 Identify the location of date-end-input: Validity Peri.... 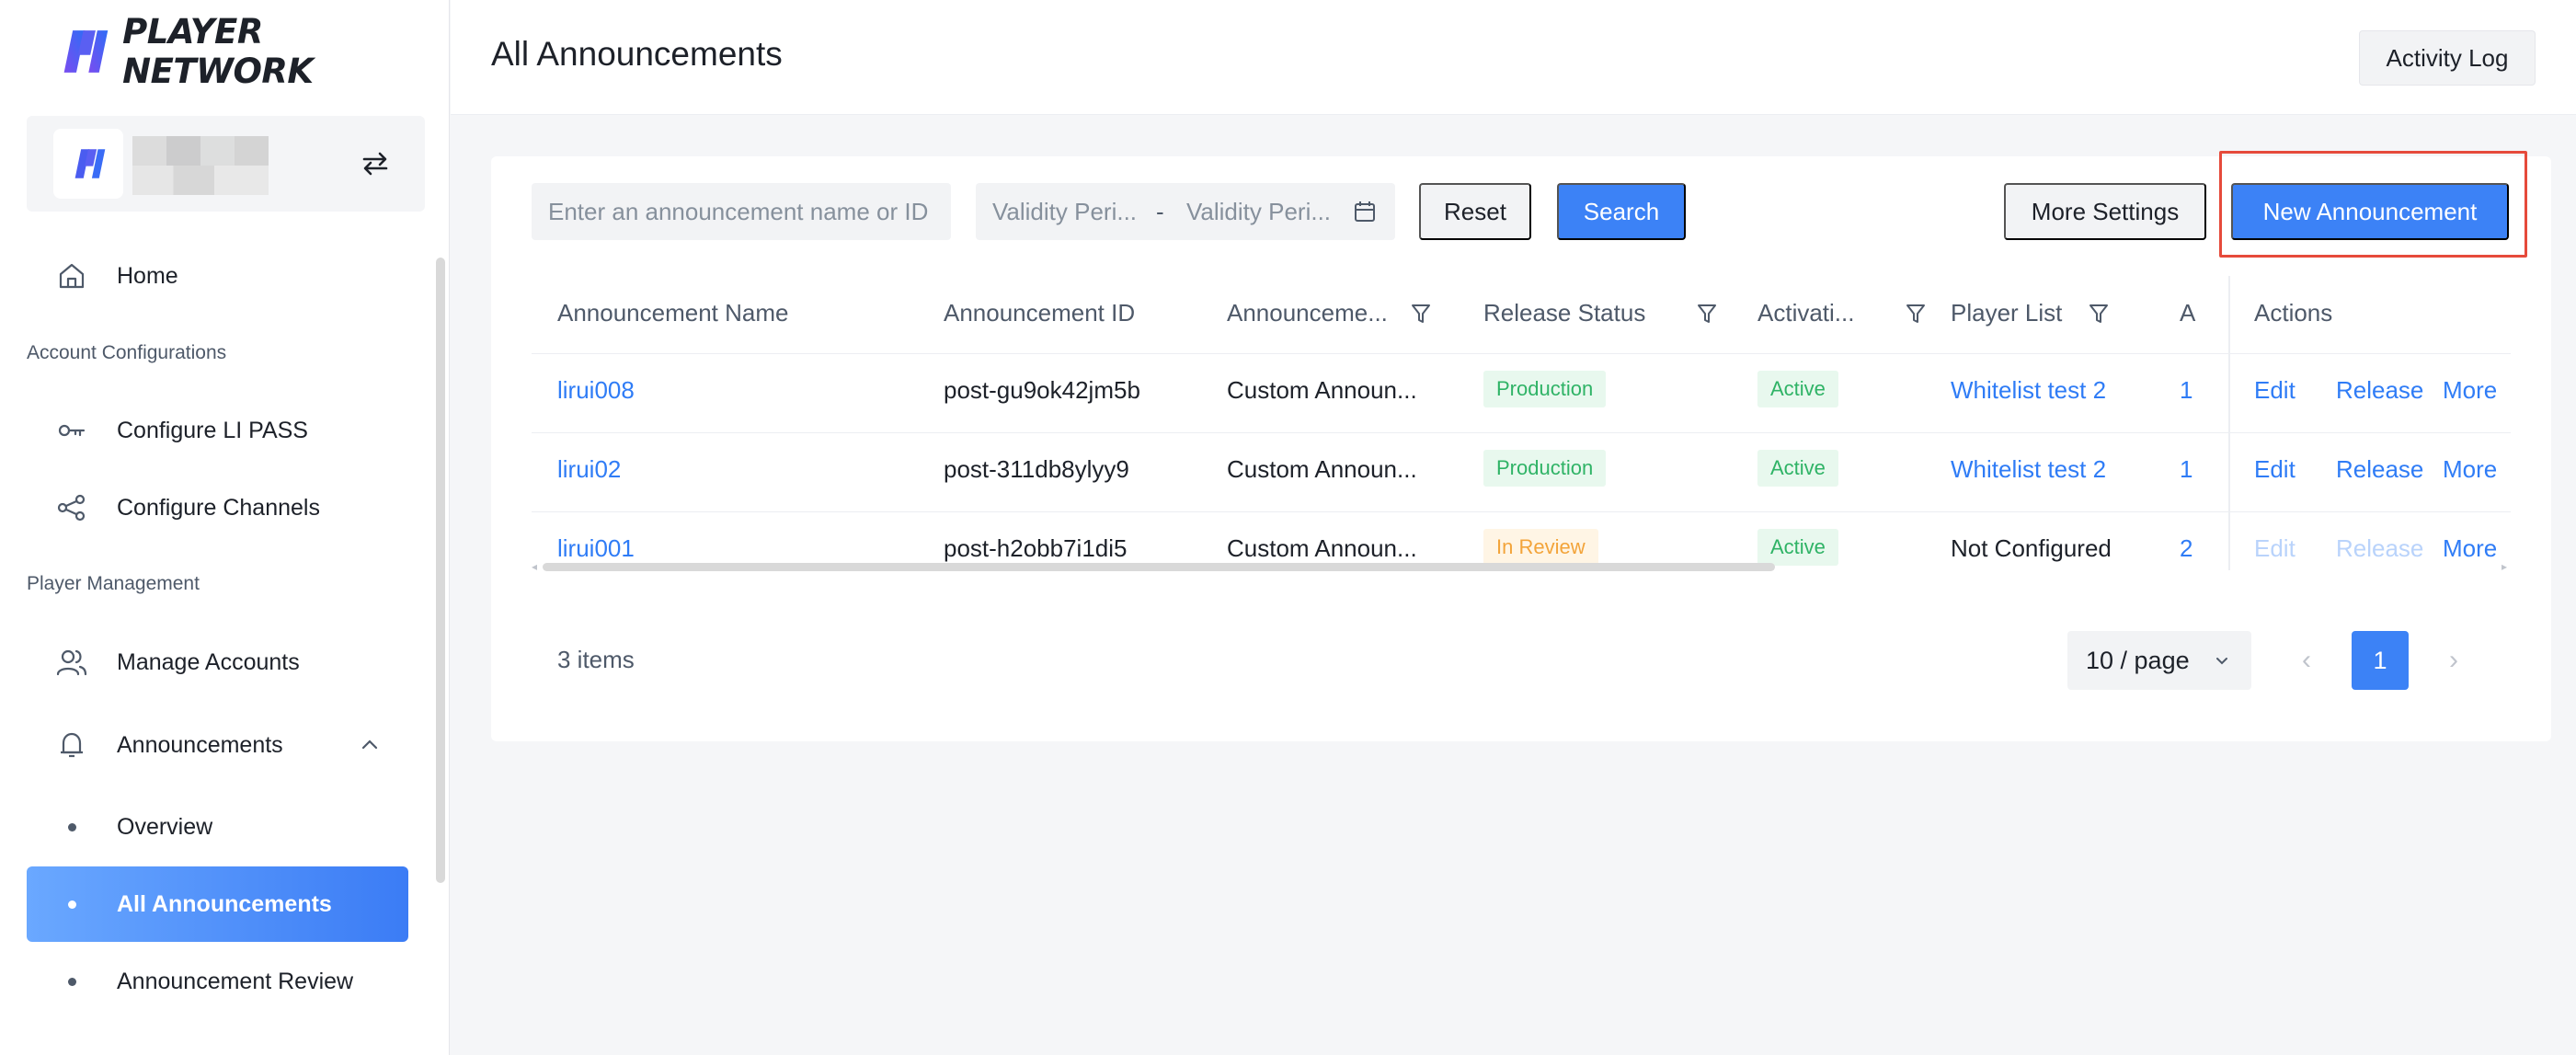
(1258, 212).